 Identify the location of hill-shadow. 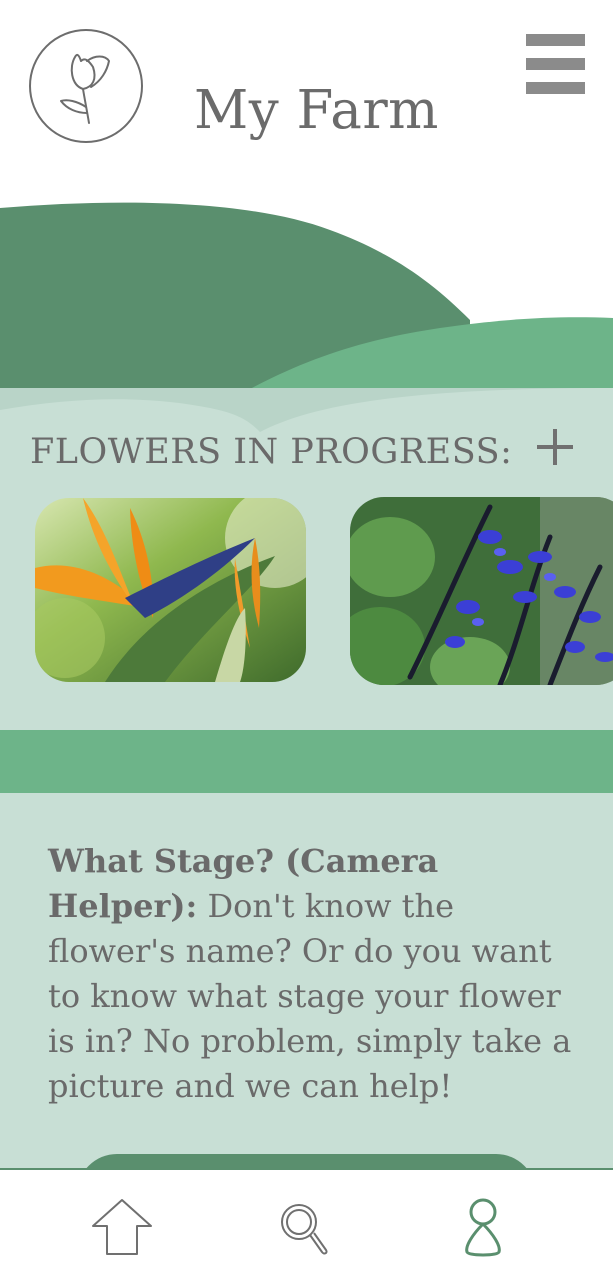
(306, 410).